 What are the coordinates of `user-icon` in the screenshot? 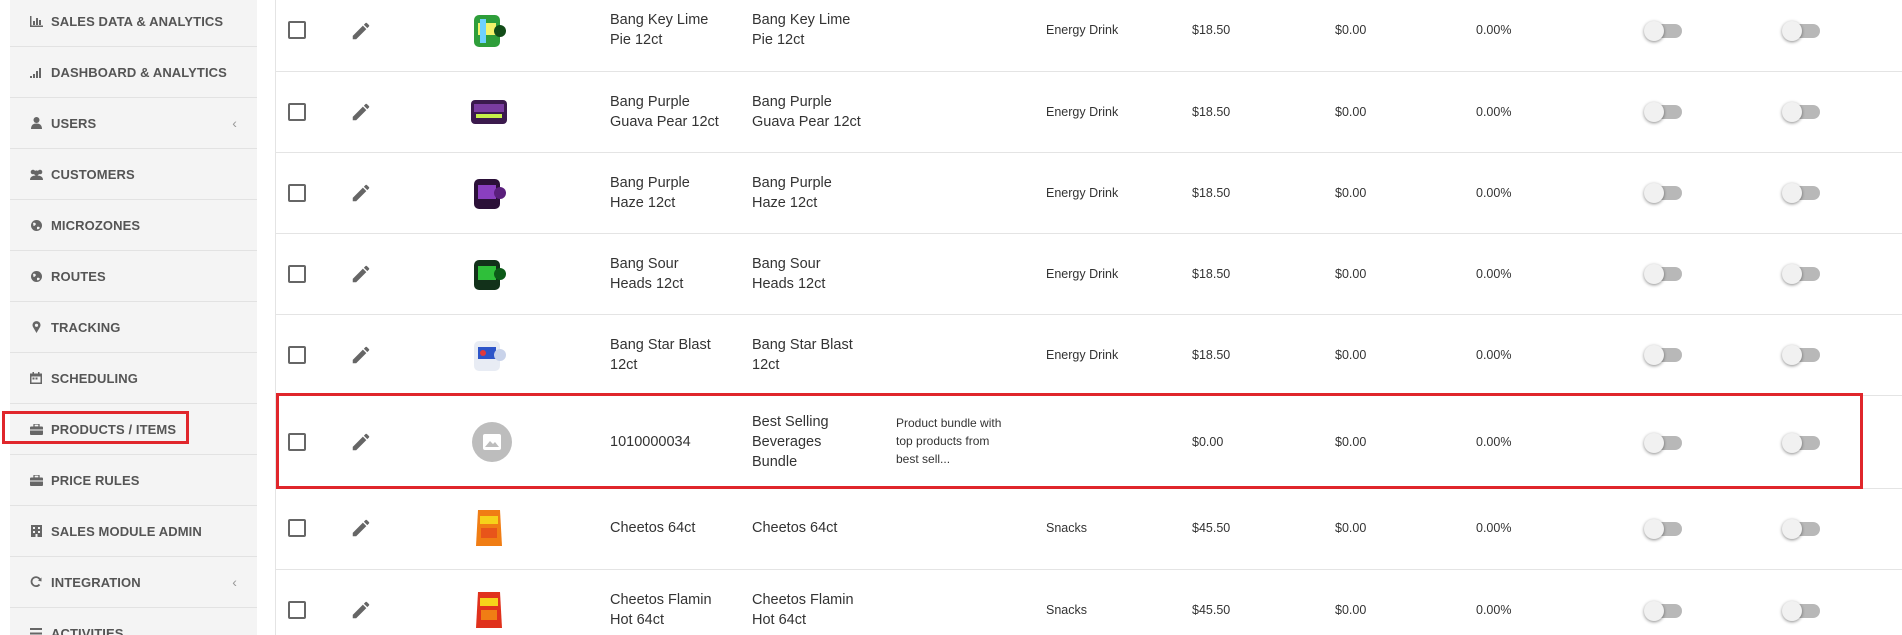 It's located at (36, 123).